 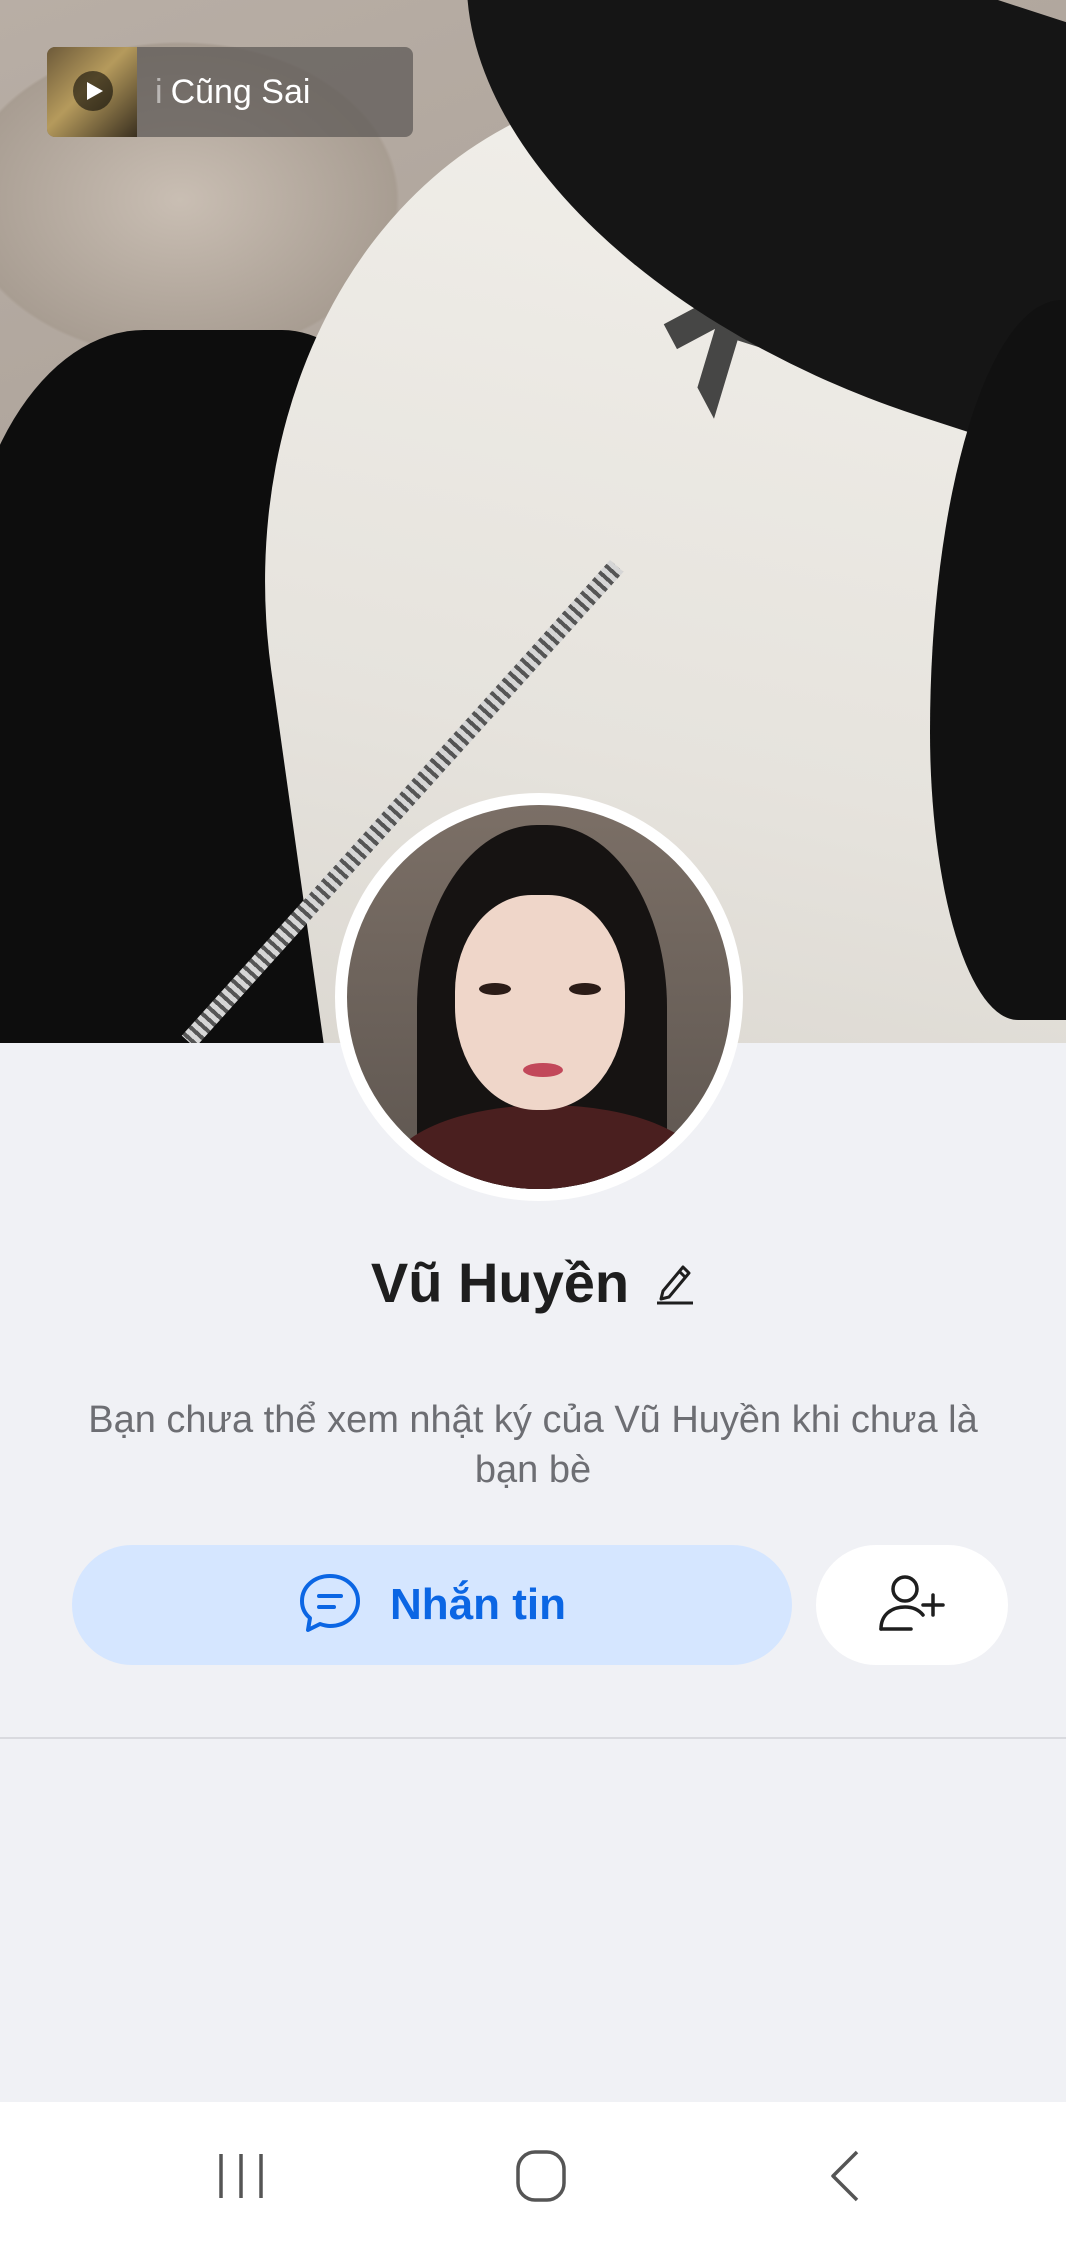 I want to click on add-user-icon, so click(x=912, y=1605).